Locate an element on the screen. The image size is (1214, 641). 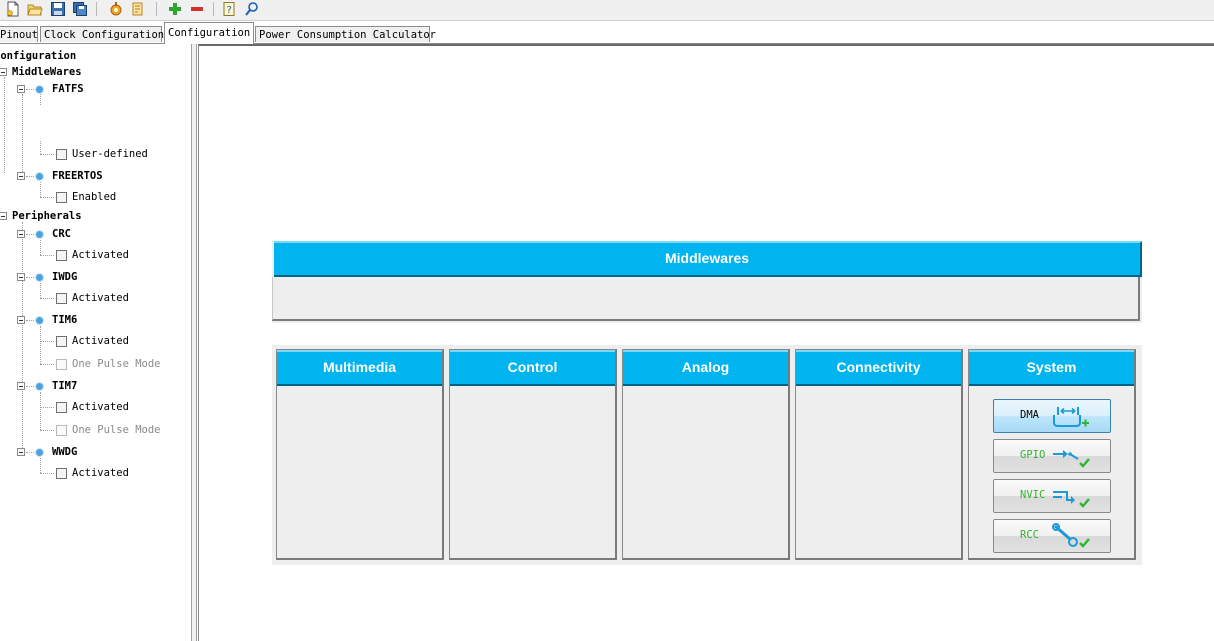
gpio-button: GPIO is located at coordinates (1052, 456).